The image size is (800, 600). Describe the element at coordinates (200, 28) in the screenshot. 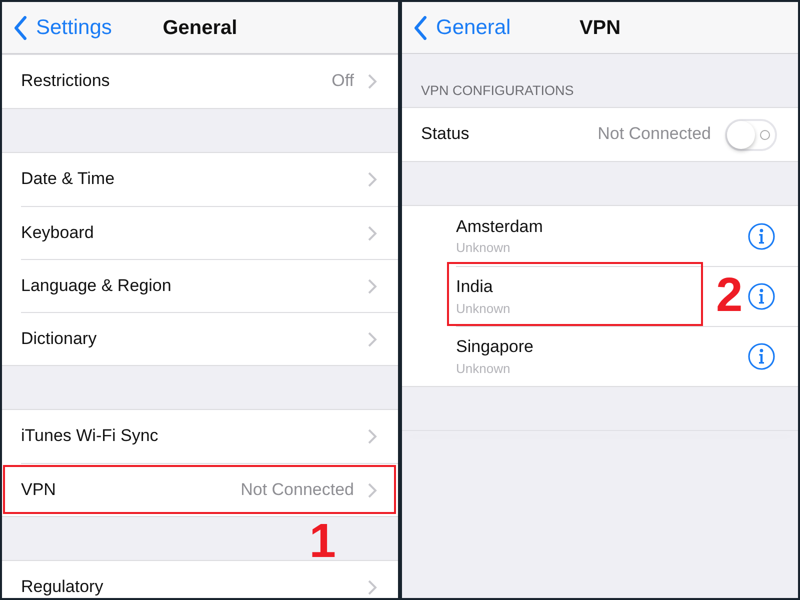

I see `nav-title: General` at that location.